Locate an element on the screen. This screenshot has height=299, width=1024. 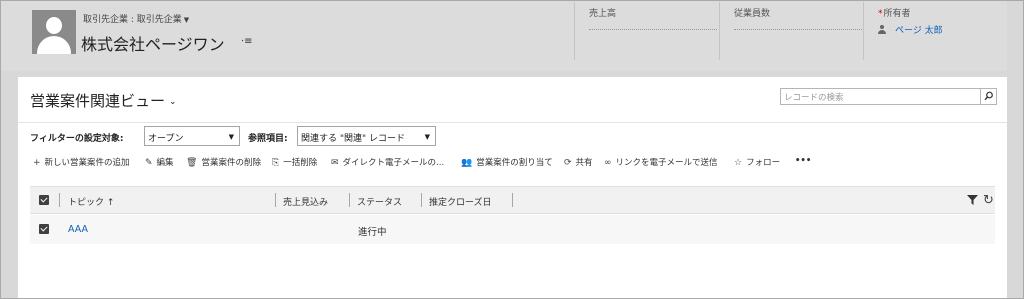
bulk-delete-icon: ⎘ is located at coordinates (276, 163).